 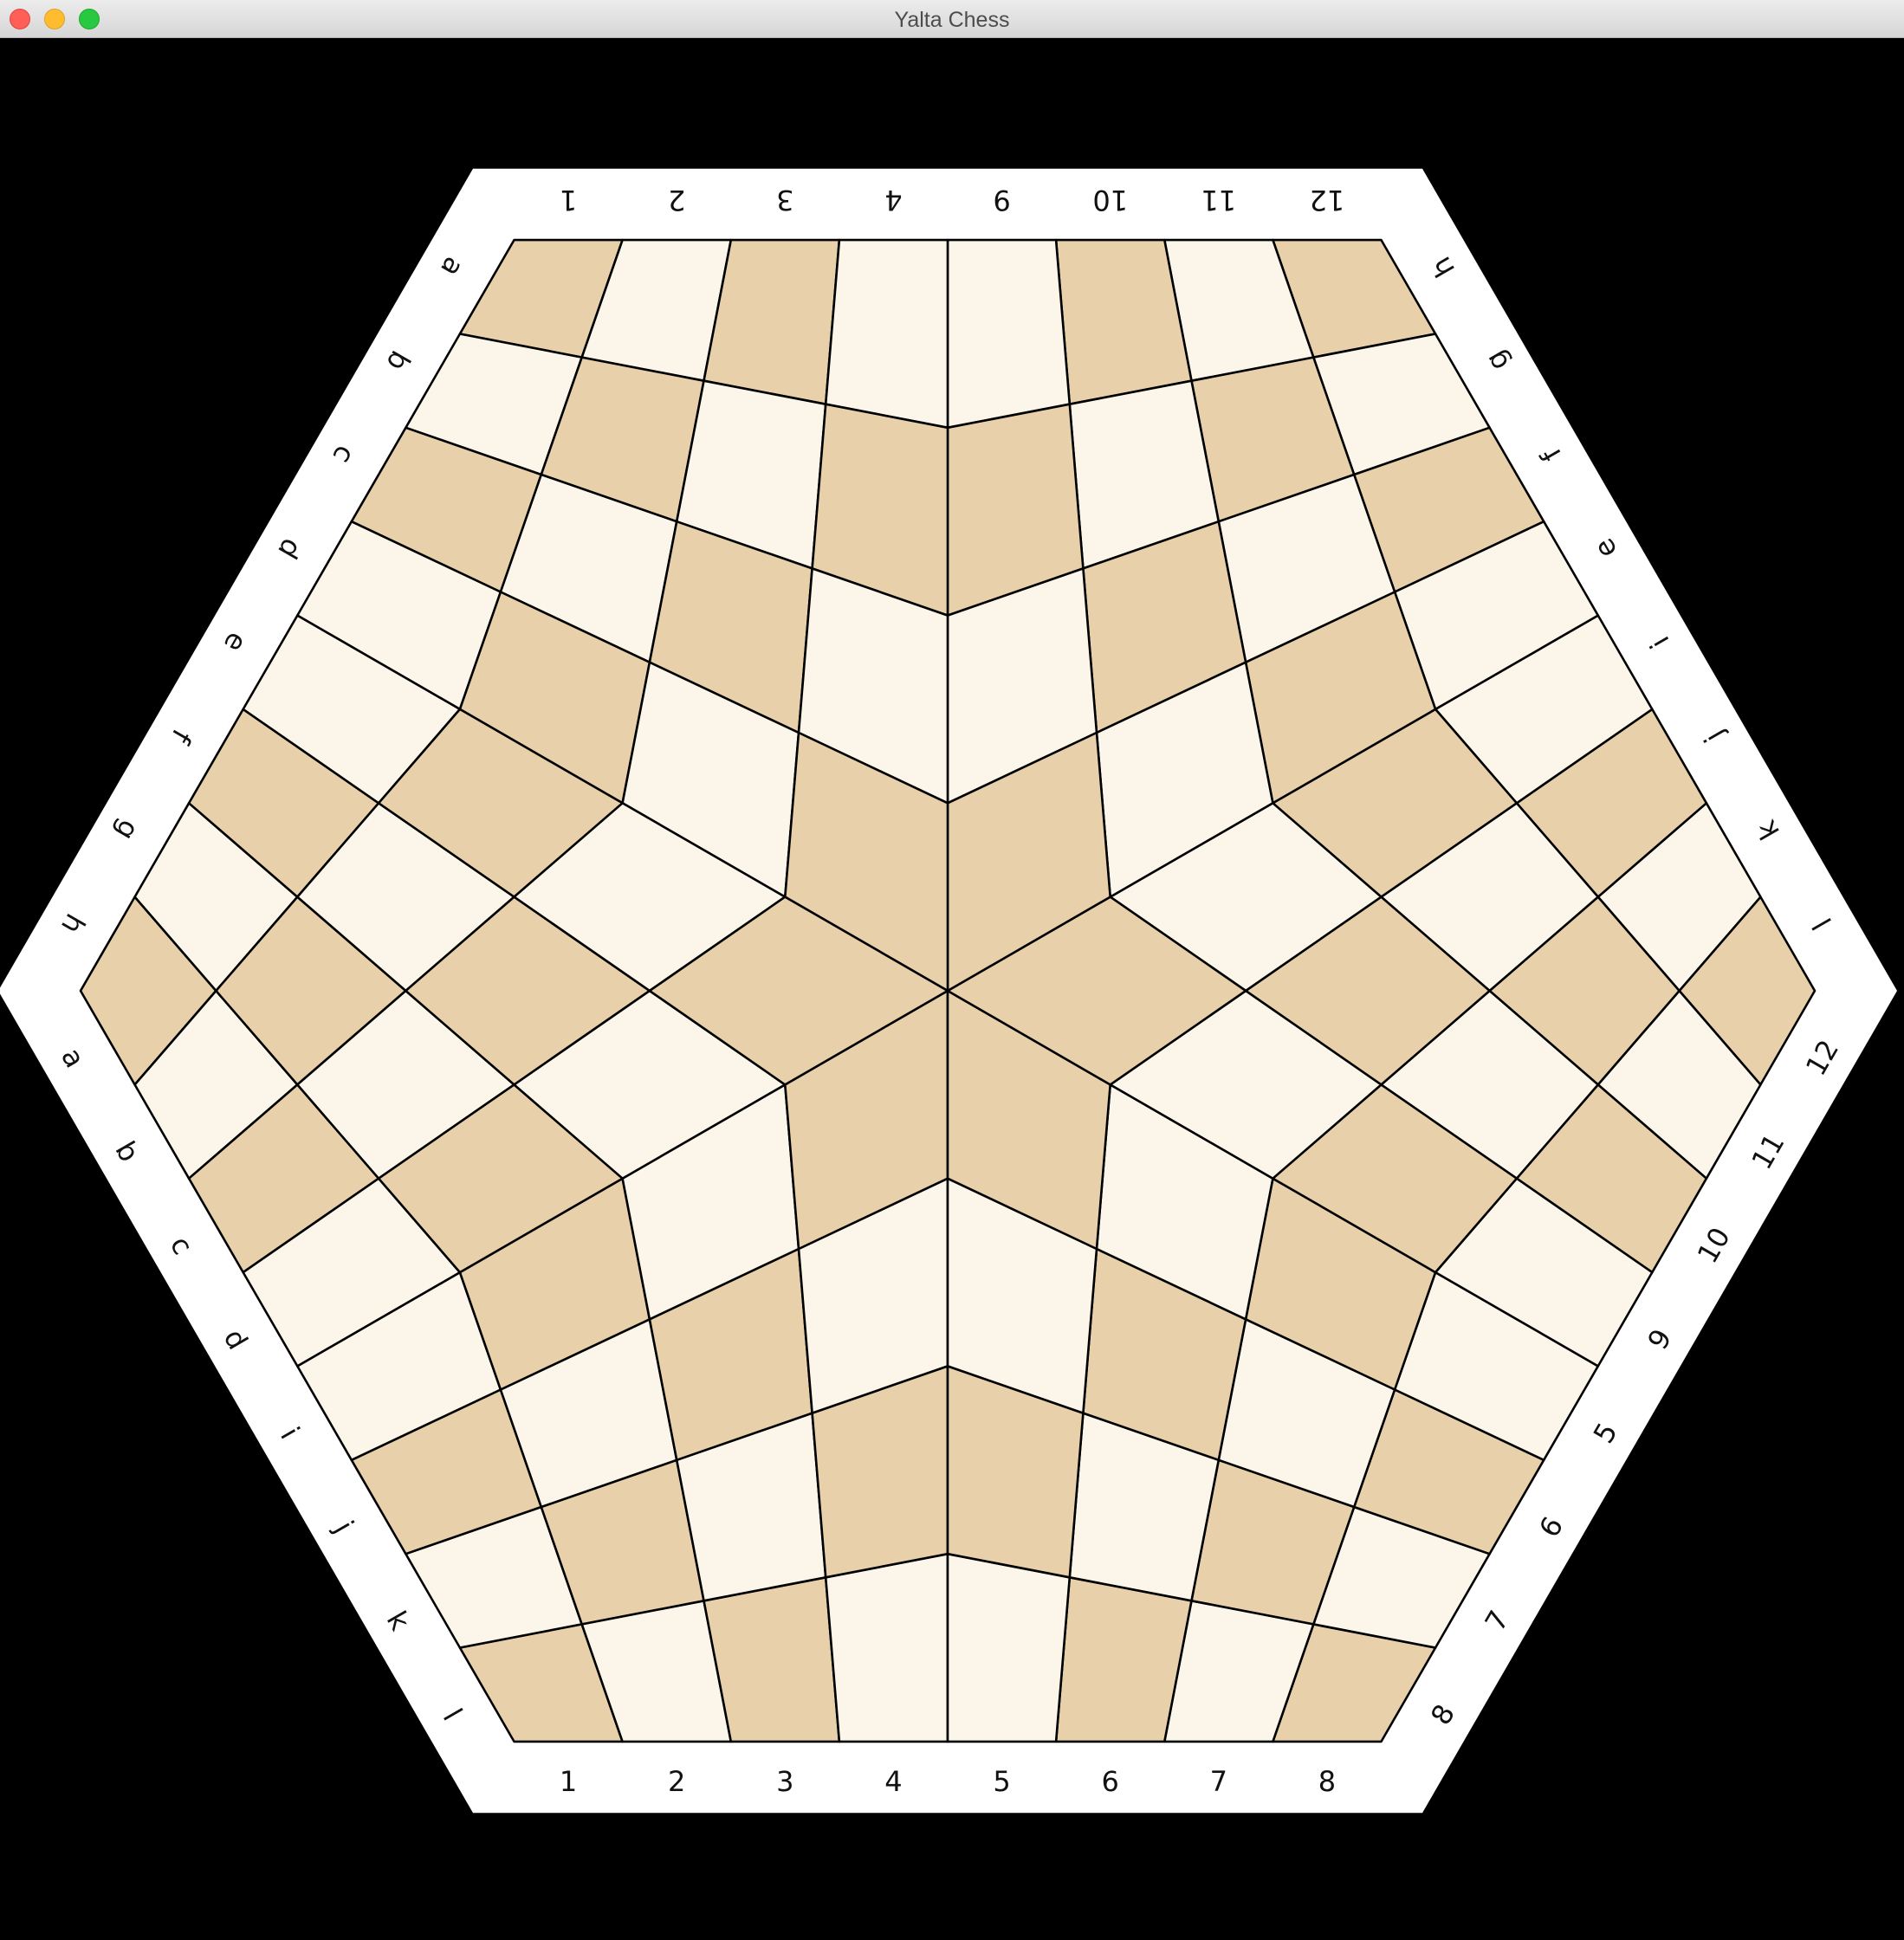 I want to click on coordinate-label: 10, so click(x=1110, y=200).